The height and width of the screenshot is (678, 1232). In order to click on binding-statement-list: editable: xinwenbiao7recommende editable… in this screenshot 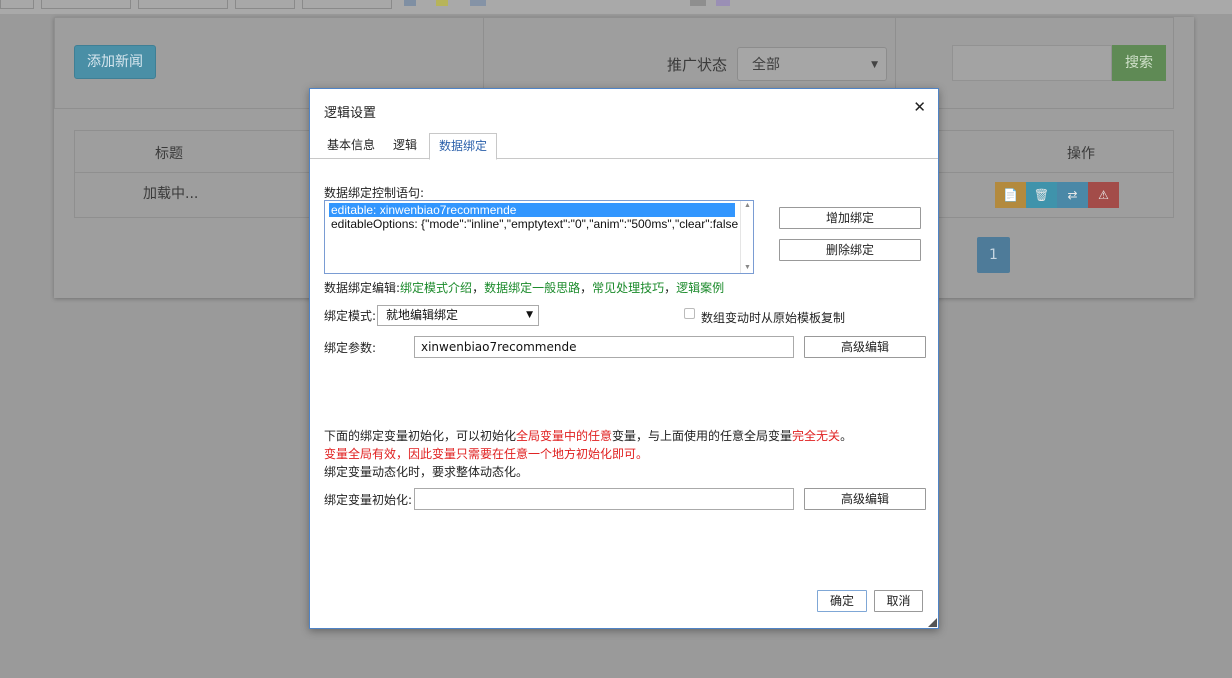, I will do `click(539, 237)`.